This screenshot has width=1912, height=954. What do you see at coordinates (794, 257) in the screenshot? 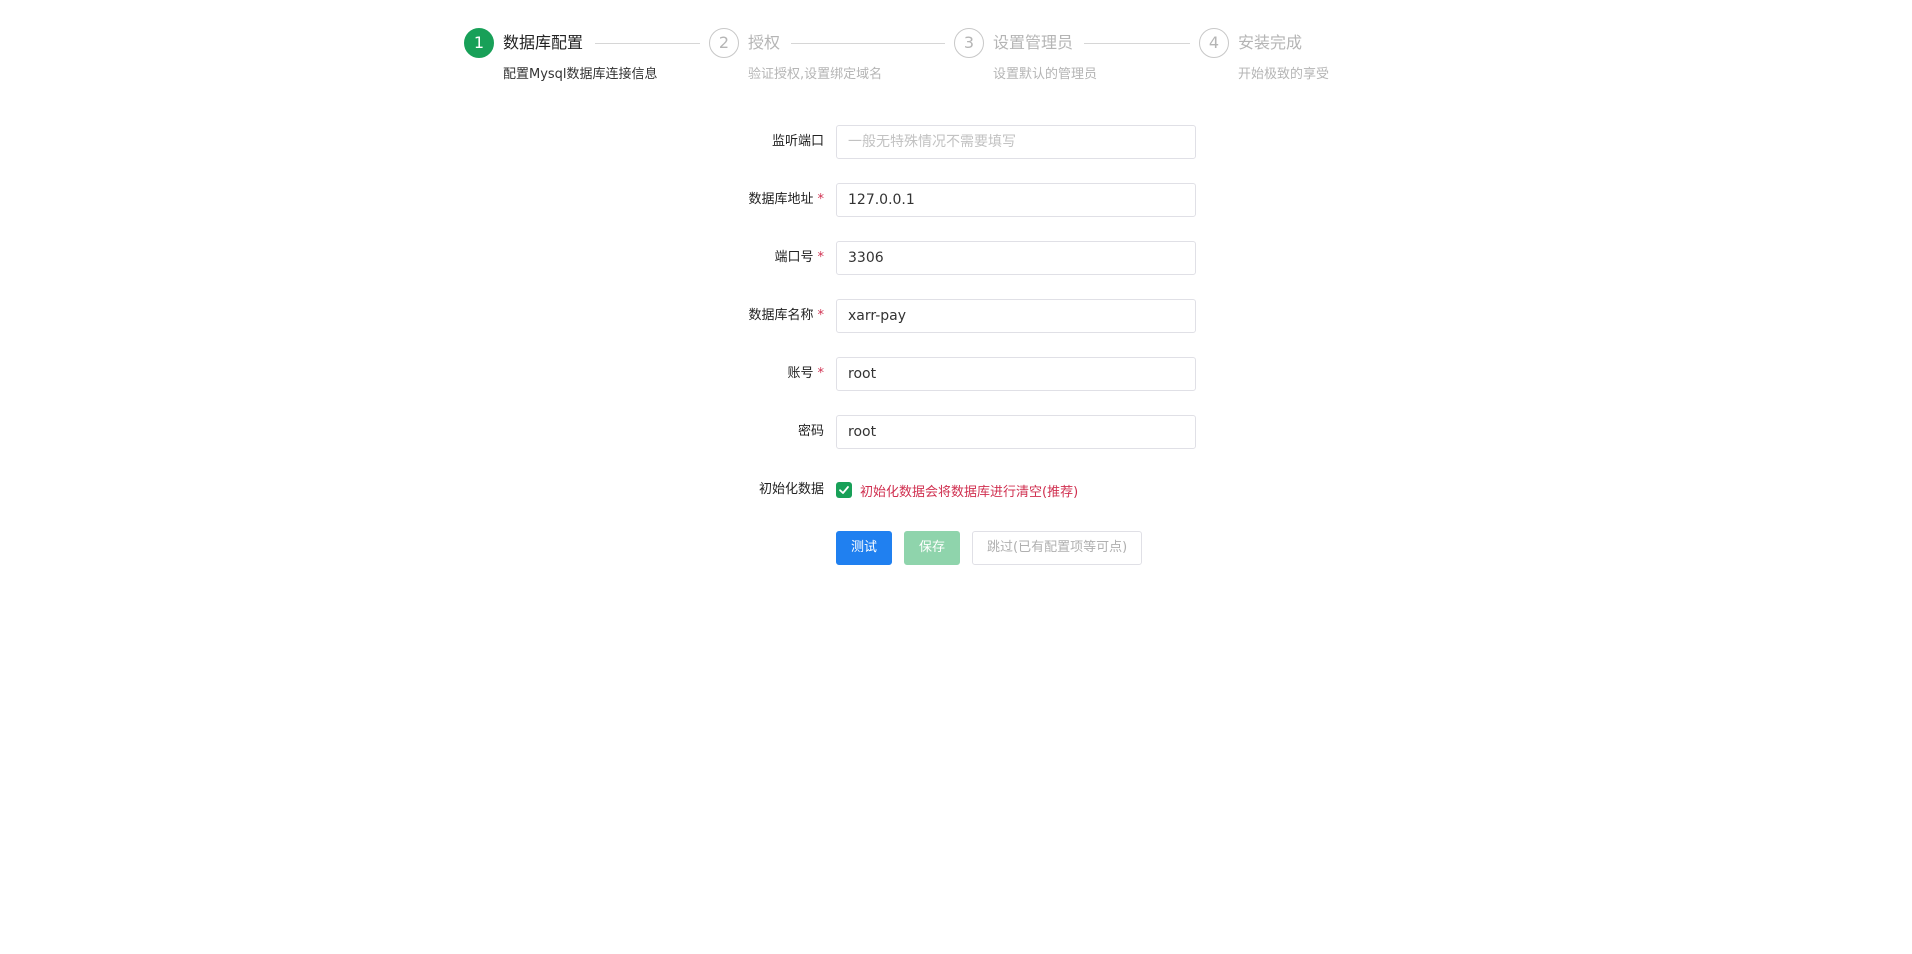
I see `label-text: 端口号` at bounding box center [794, 257].